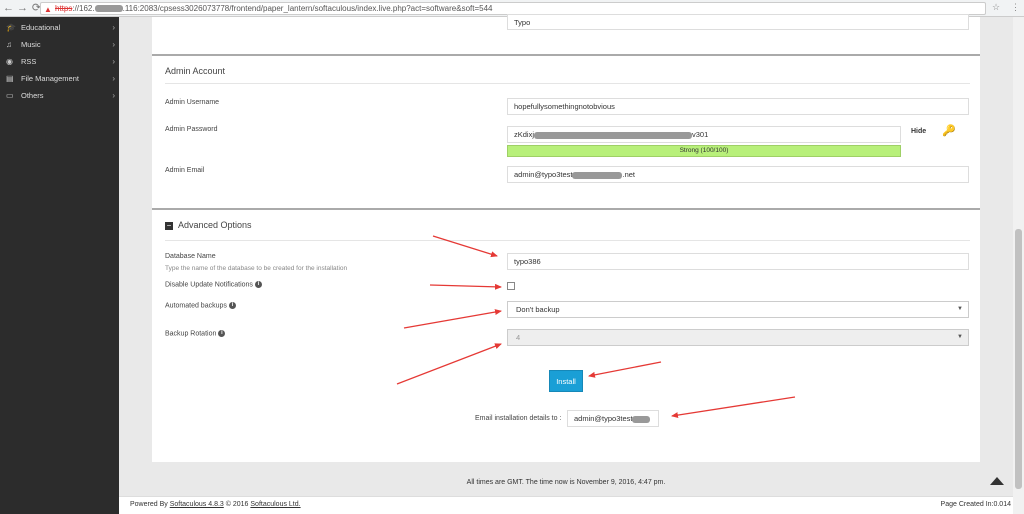  What do you see at coordinates (564, 106) in the screenshot?
I see `admin-username-value: hopefullysomethingnotobvious` at bounding box center [564, 106].